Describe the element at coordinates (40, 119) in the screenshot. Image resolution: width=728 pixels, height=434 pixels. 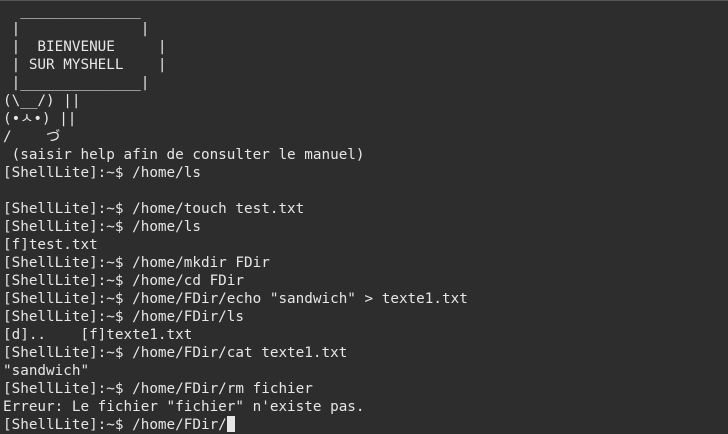
I see `ascii-bunny-face: (•ㅅ•) ||` at that location.